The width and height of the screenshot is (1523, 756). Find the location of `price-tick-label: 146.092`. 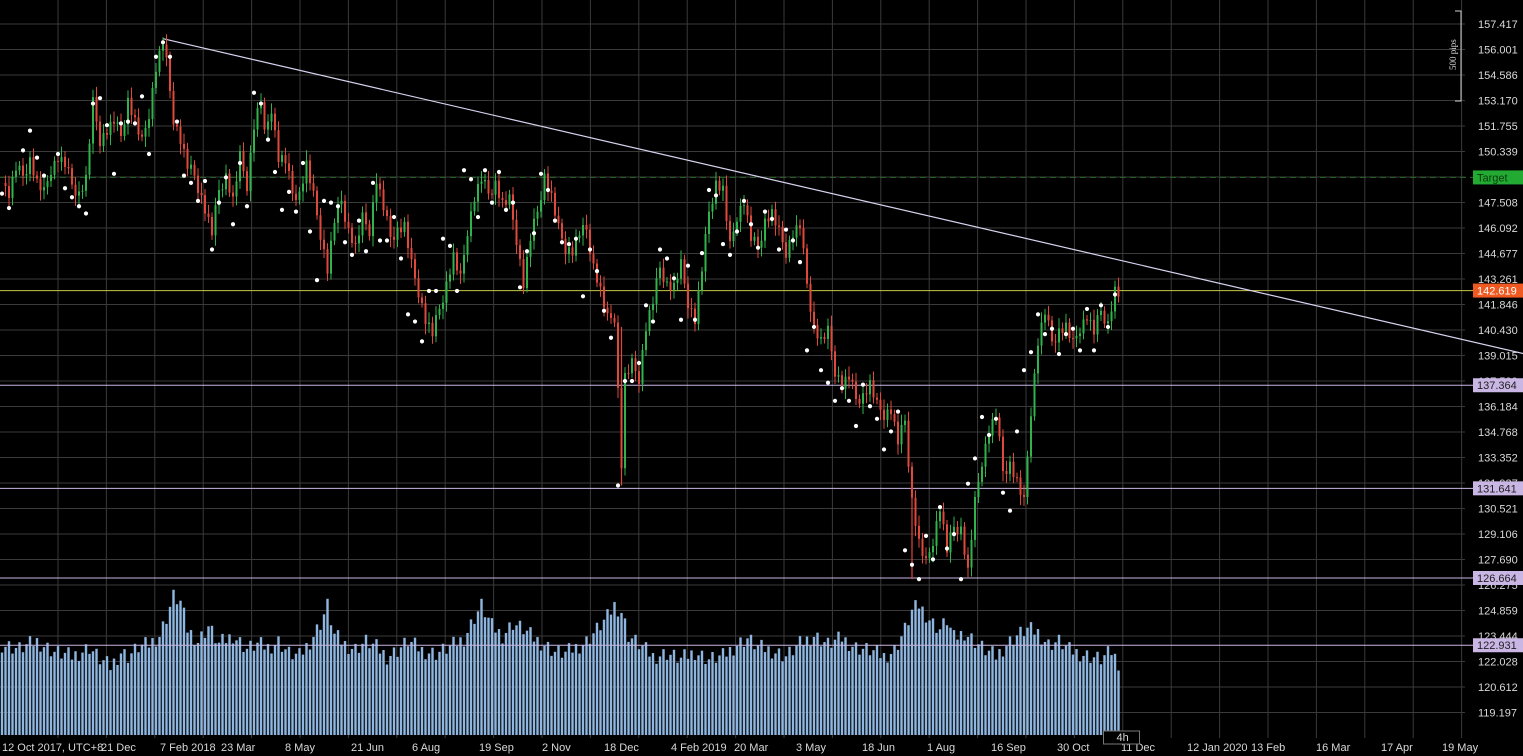

price-tick-label: 146.092 is located at coordinates (1498, 229).